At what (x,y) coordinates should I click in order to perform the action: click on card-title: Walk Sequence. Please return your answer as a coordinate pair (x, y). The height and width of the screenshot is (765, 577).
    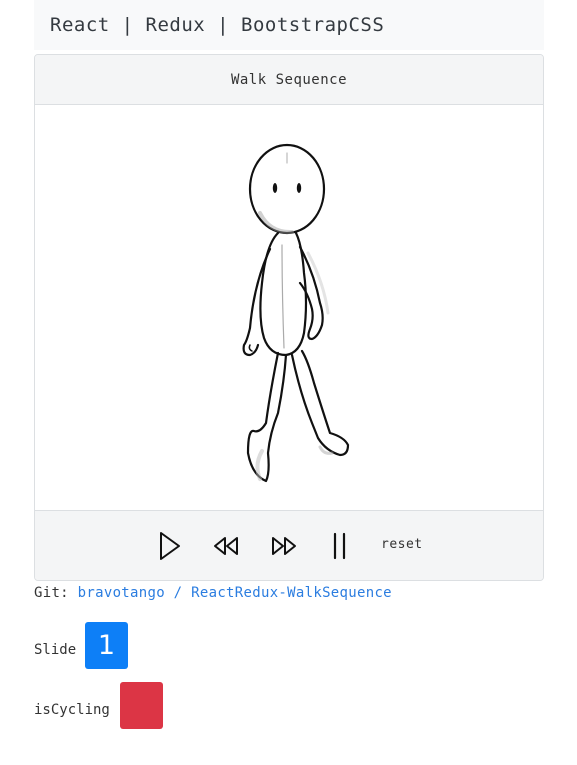
    Looking at the image, I should click on (289, 80).